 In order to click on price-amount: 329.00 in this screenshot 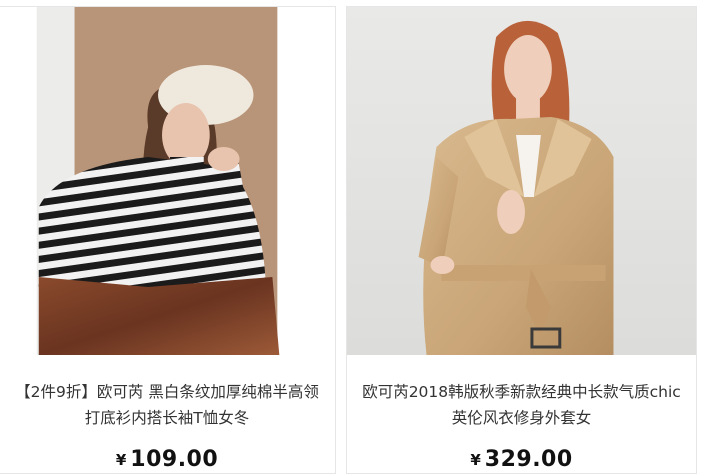, I will do `click(528, 459)`.